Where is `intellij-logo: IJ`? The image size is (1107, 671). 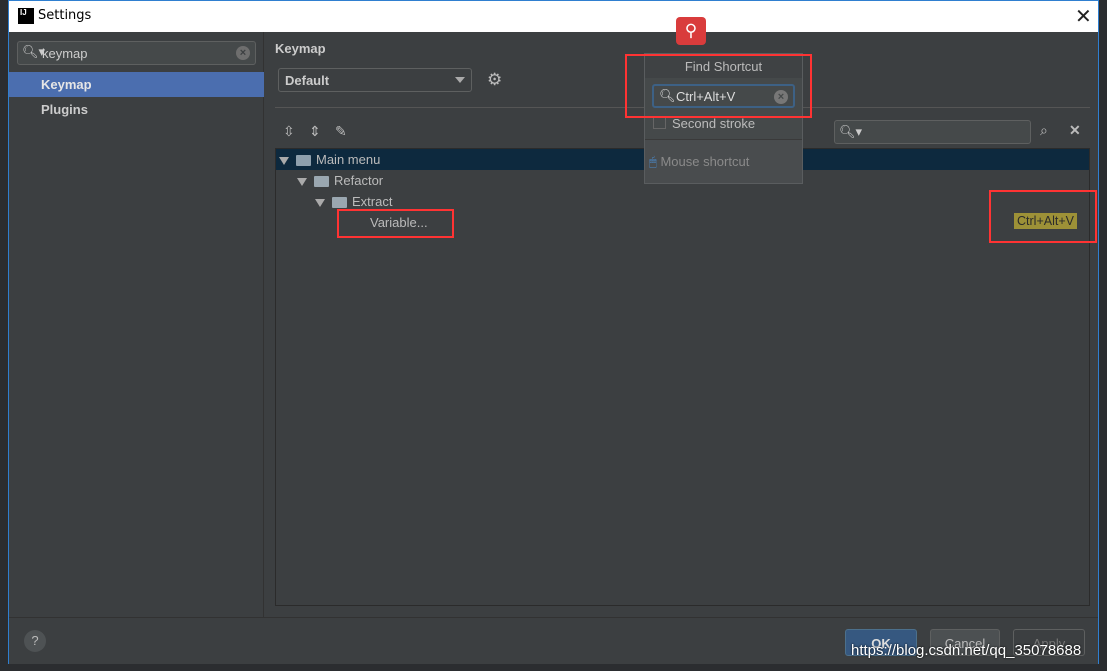
intellij-logo: IJ is located at coordinates (26, 16).